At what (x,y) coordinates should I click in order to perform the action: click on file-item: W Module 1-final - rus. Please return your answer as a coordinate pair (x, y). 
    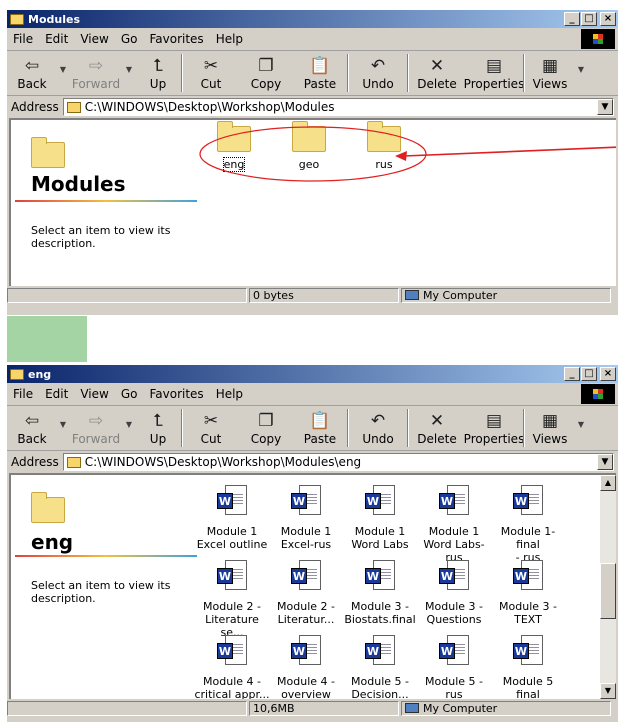
    Looking at the image, I should click on (528, 524).